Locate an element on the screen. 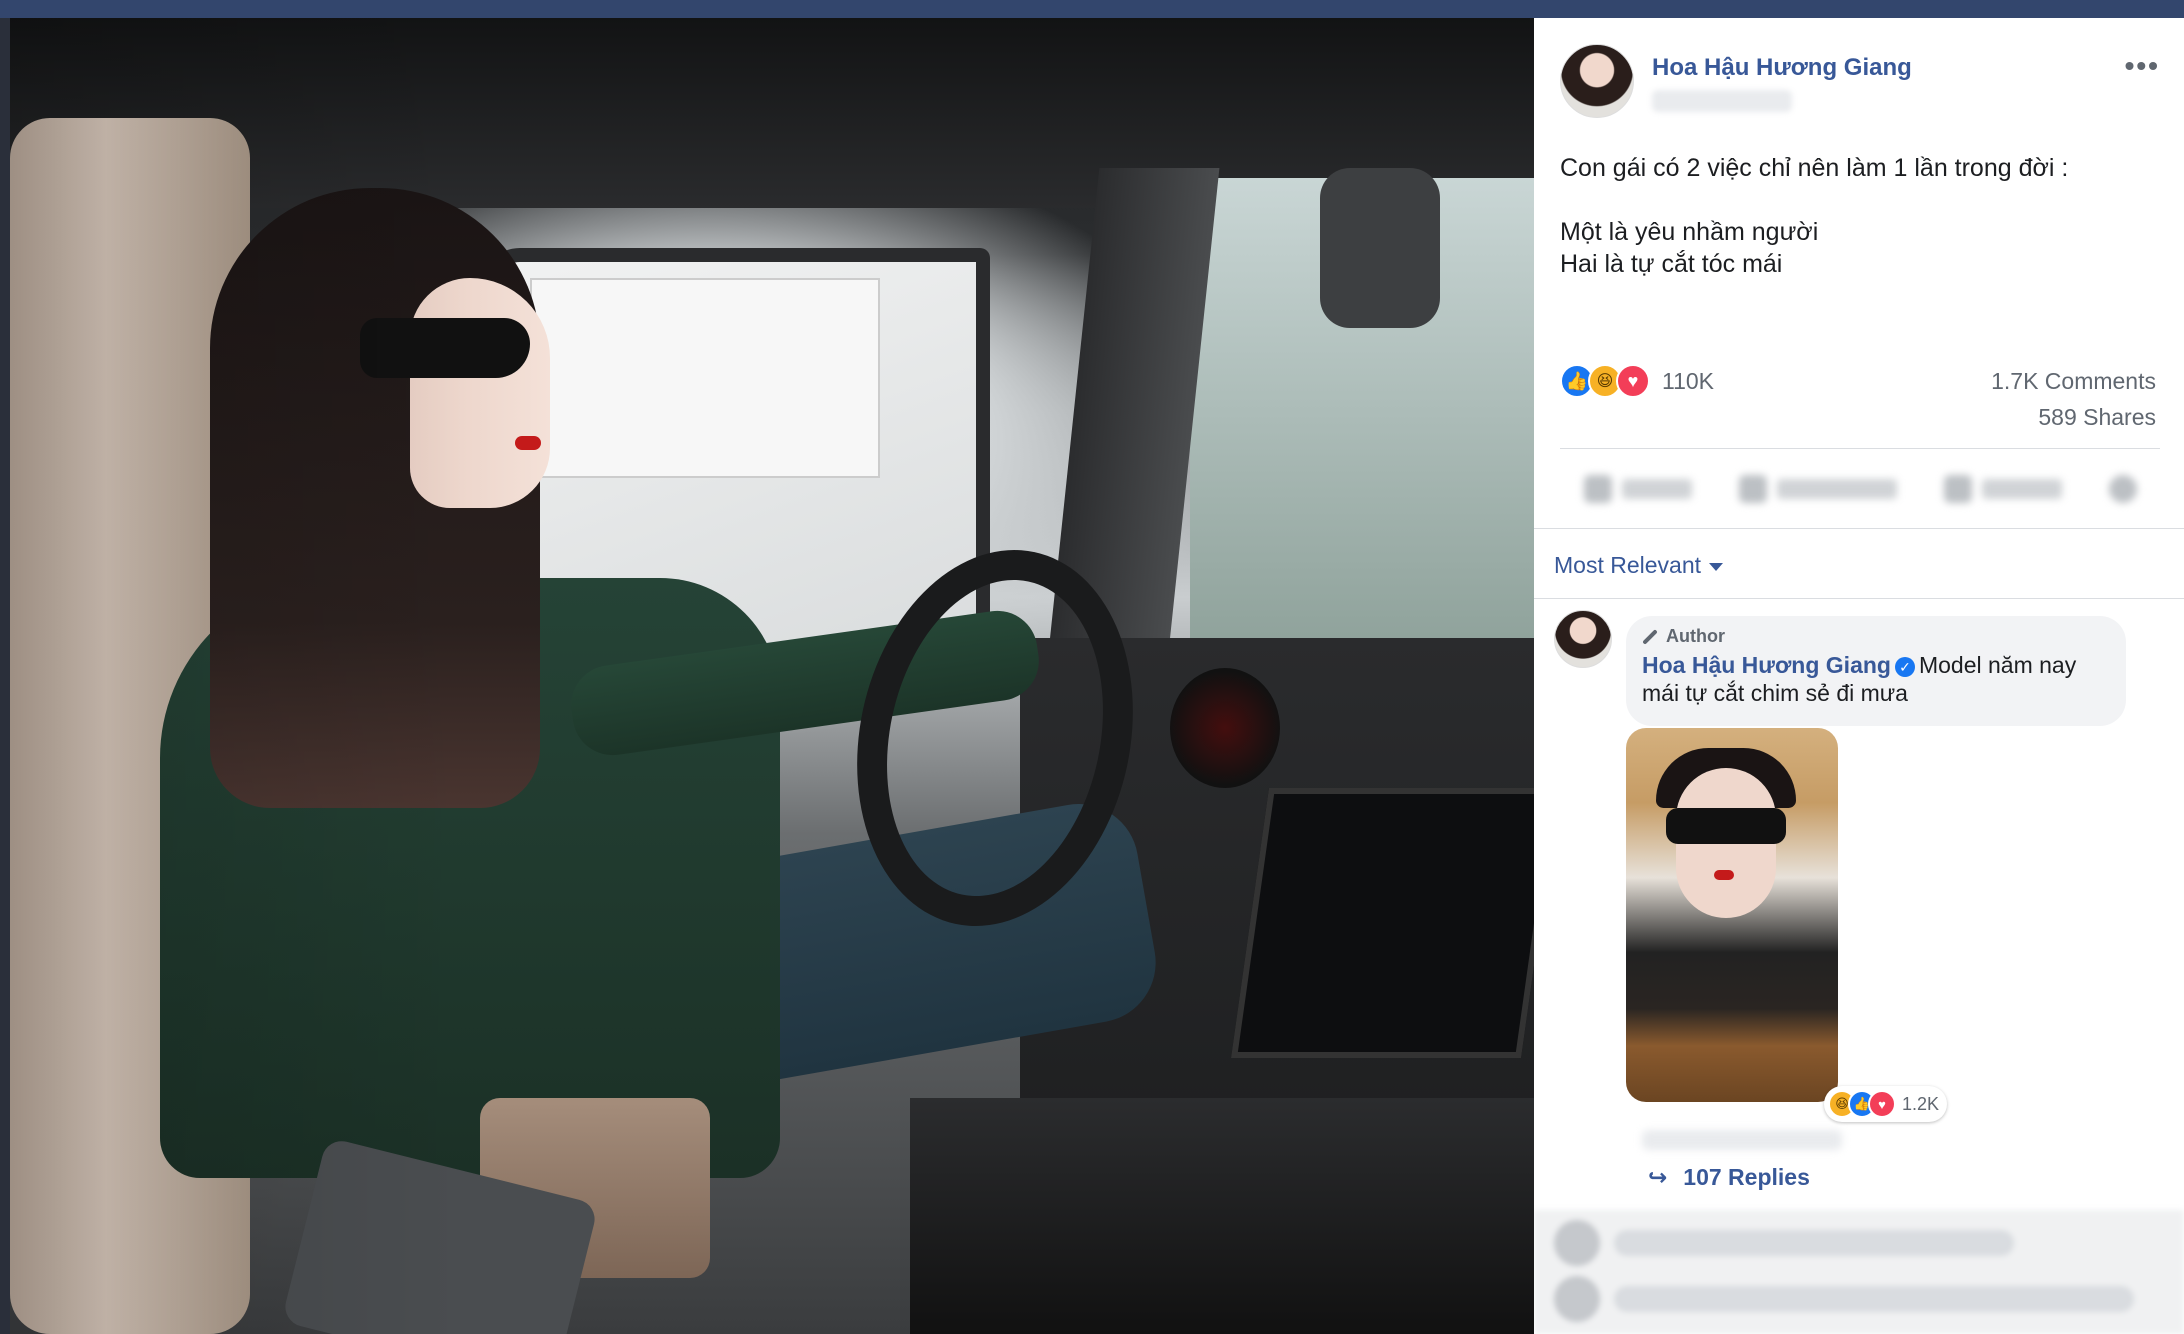  post-actions-blurred is located at coordinates (1860, 489).